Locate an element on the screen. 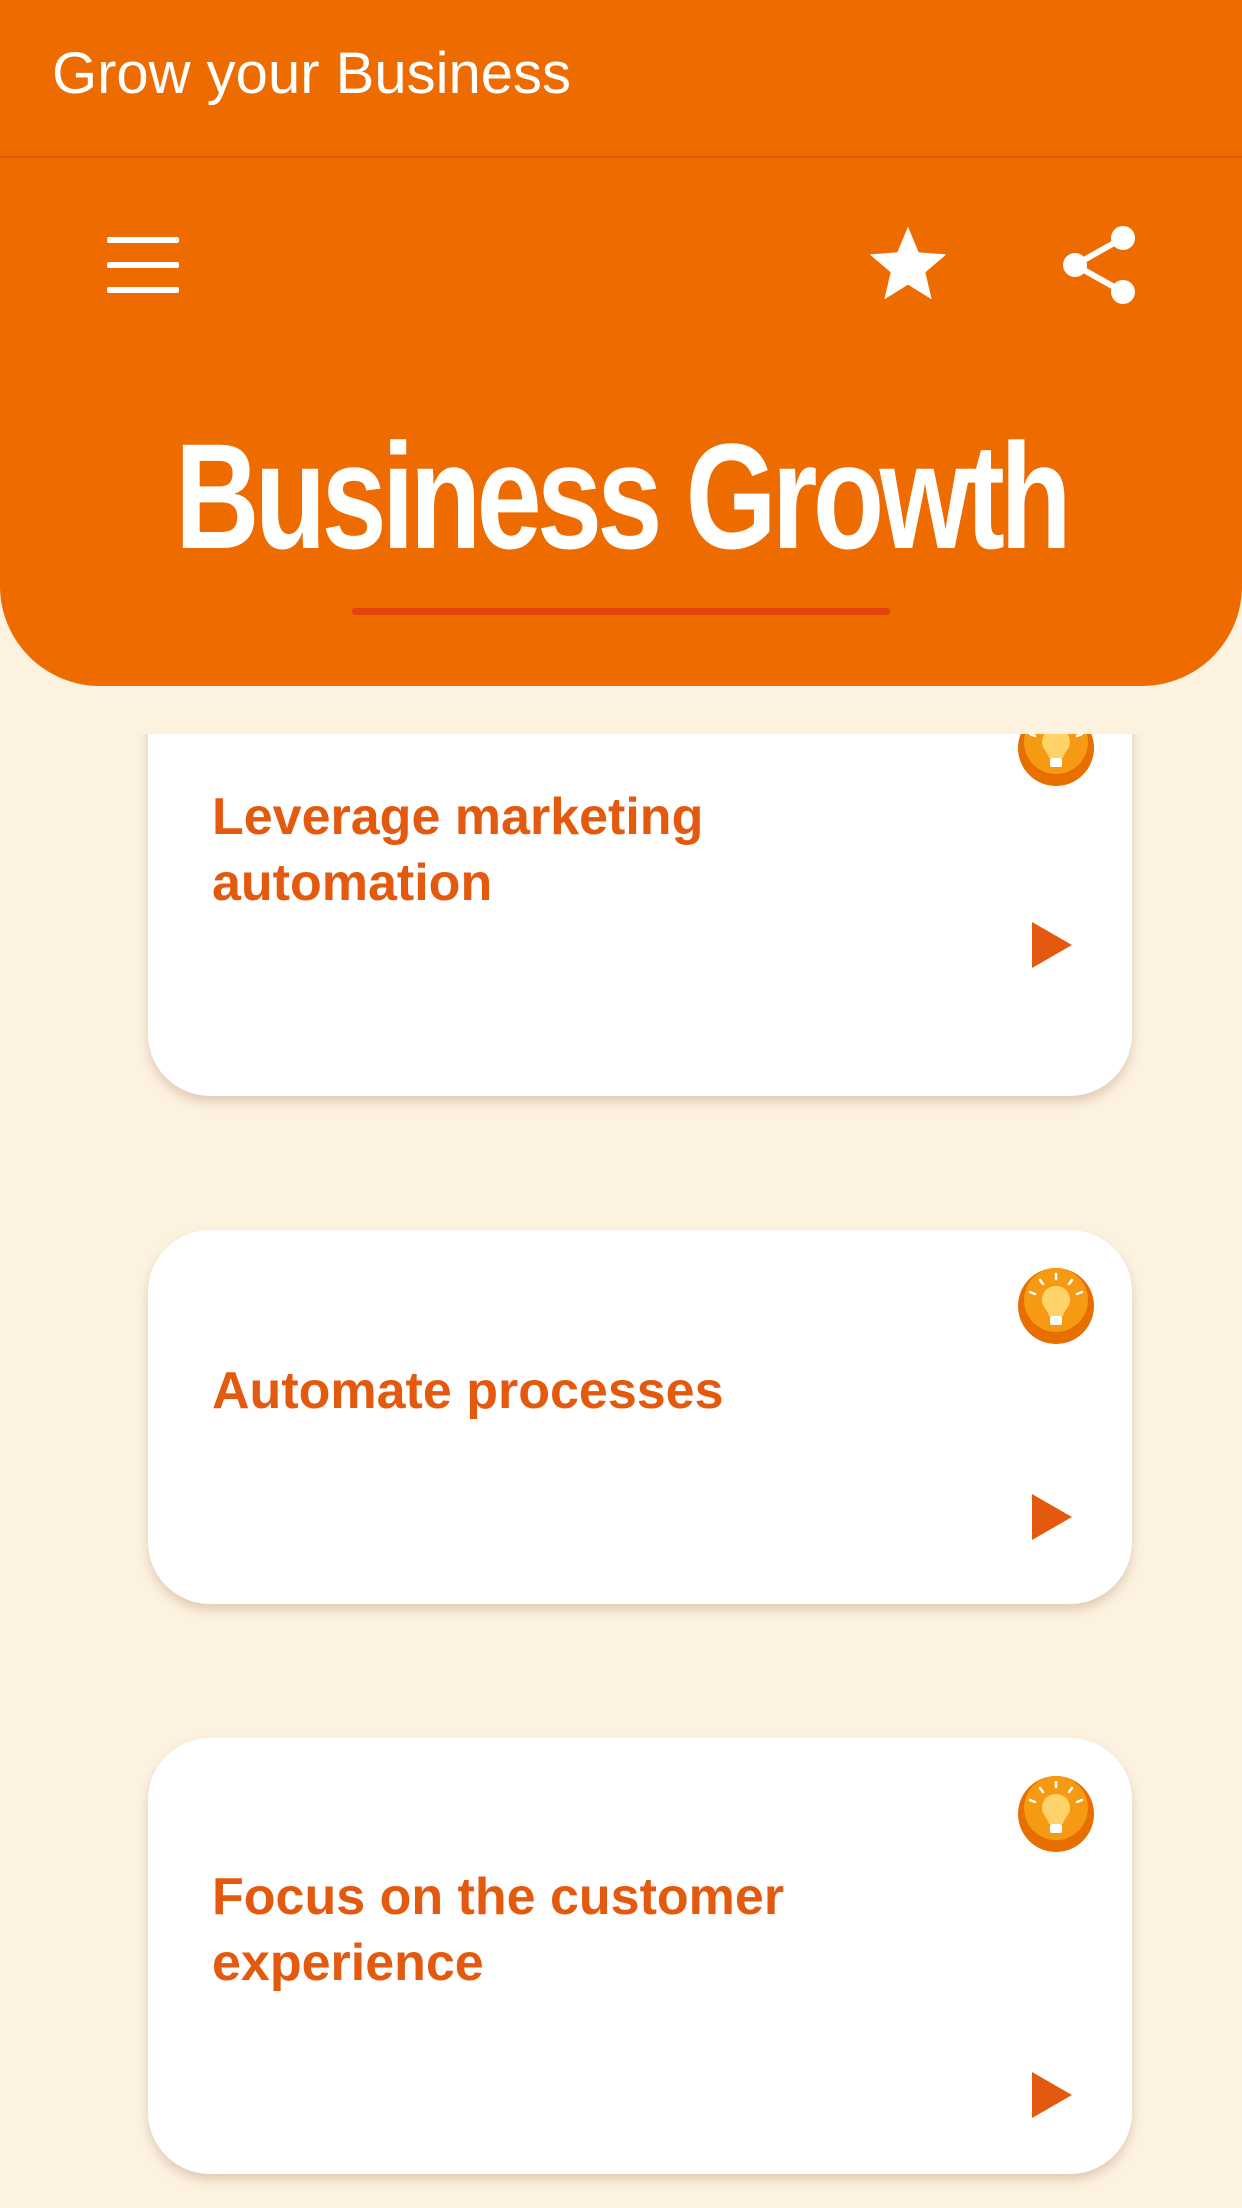 The image size is (1242, 2208). share-button is located at coordinates (1099, 265).